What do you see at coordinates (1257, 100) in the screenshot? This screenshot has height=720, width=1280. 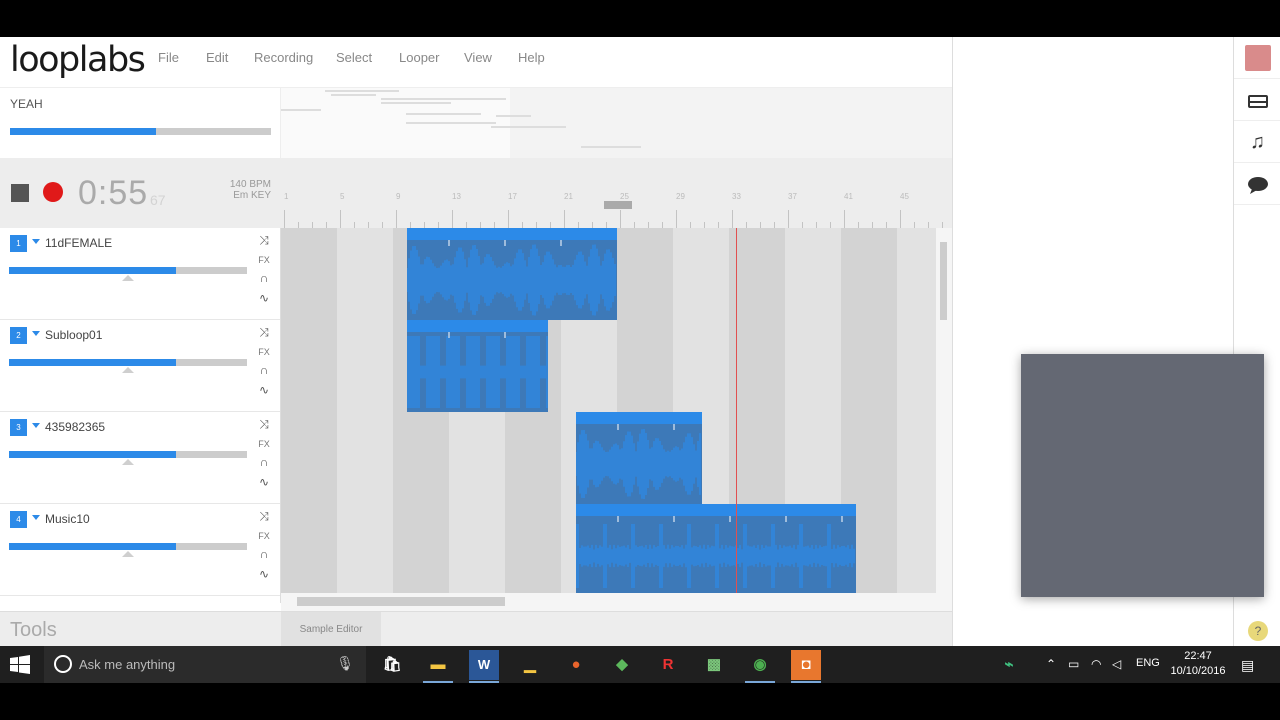 I see `storage-button` at bounding box center [1257, 100].